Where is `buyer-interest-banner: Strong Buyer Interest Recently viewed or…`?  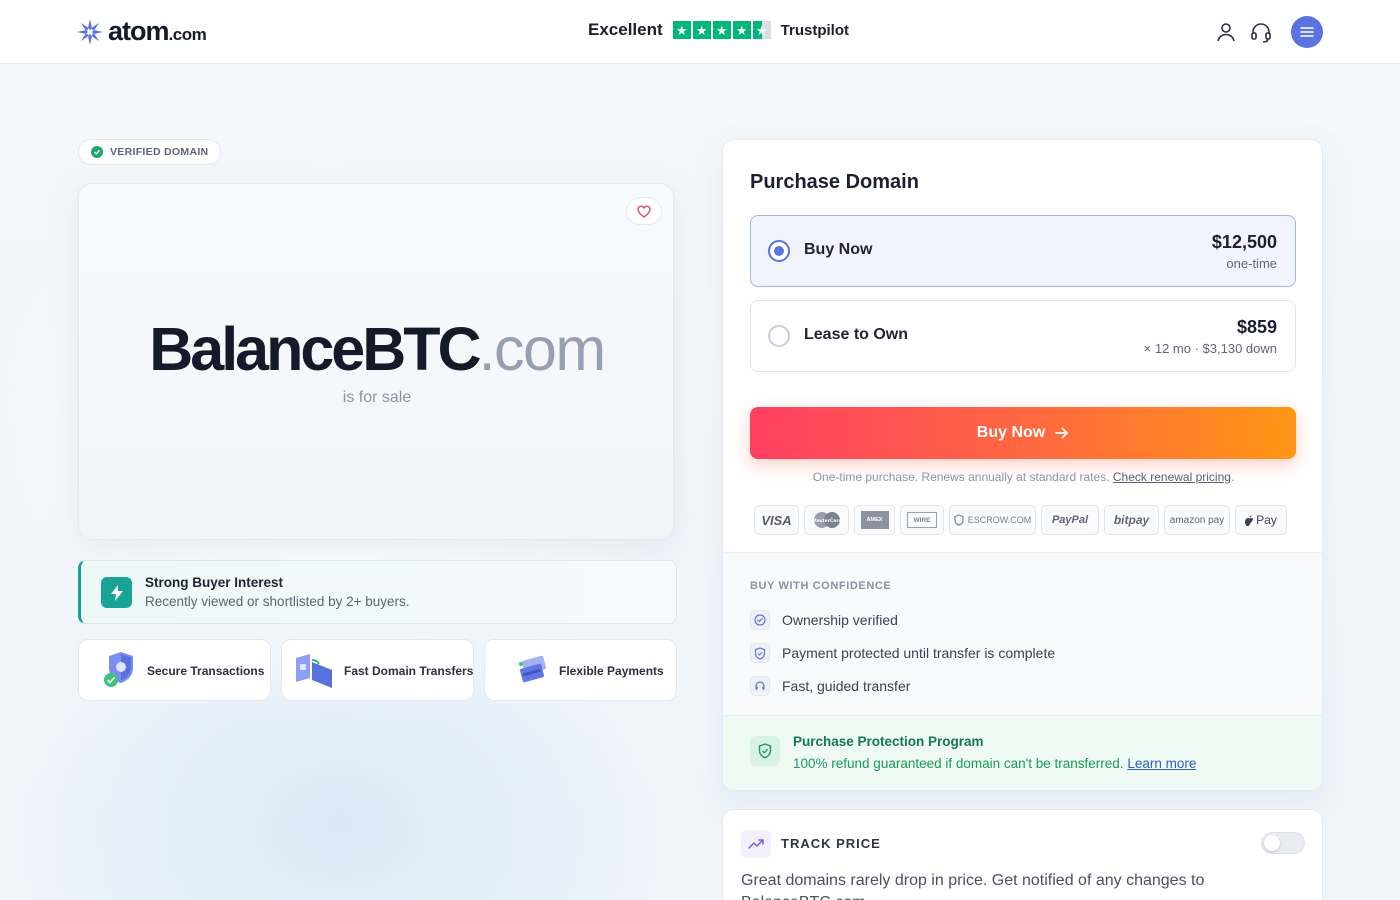
buyer-interest-banner: Strong Buyer Interest Recently viewed or… is located at coordinates (377, 592).